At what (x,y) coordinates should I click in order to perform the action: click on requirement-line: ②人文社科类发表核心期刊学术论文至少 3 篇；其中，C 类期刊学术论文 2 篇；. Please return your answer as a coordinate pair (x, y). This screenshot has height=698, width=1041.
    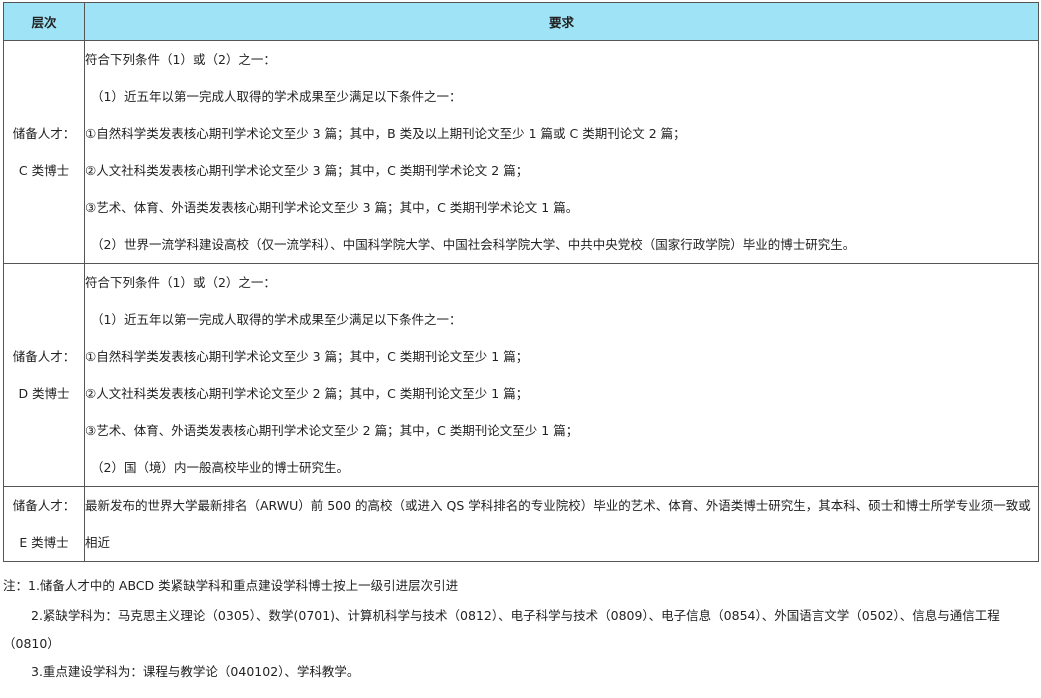
    Looking at the image, I should click on (307, 170).